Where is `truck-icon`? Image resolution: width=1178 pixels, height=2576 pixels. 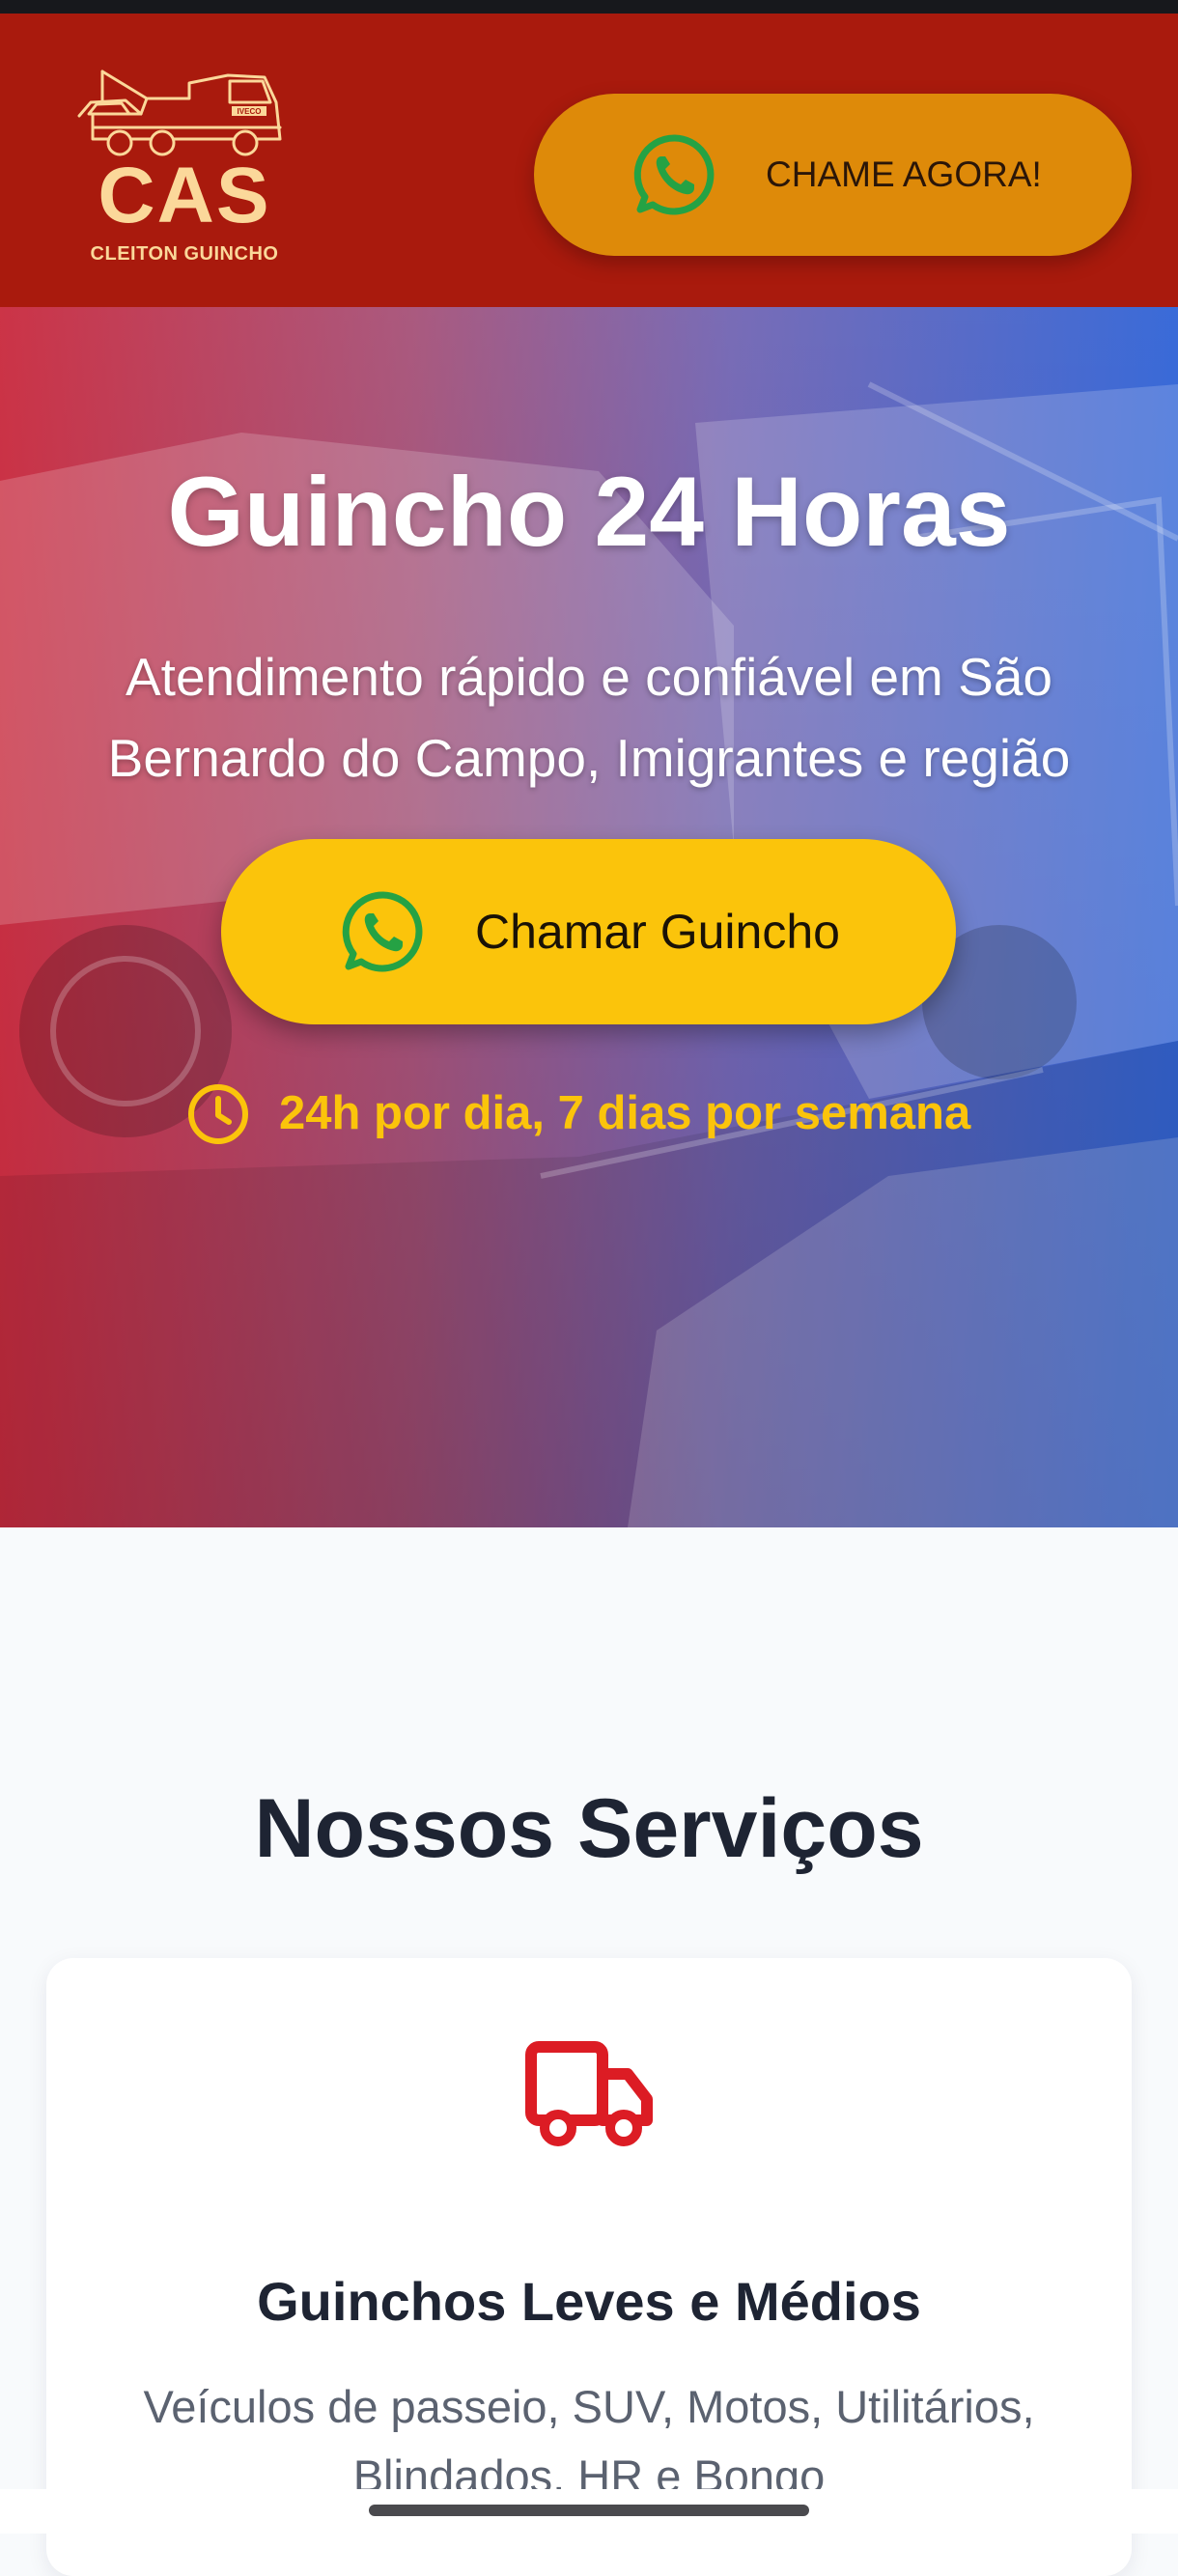 truck-icon is located at coordinates (589, 2093).